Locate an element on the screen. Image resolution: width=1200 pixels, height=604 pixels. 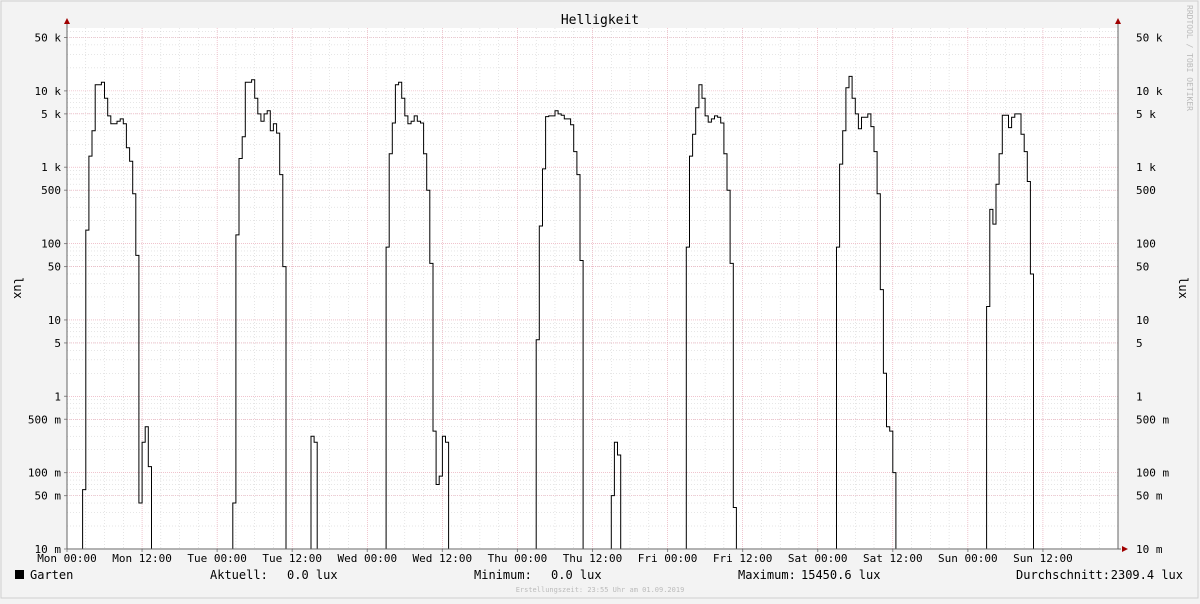
y-tick-label-right: 5 is located at coordinates (1139, 343).